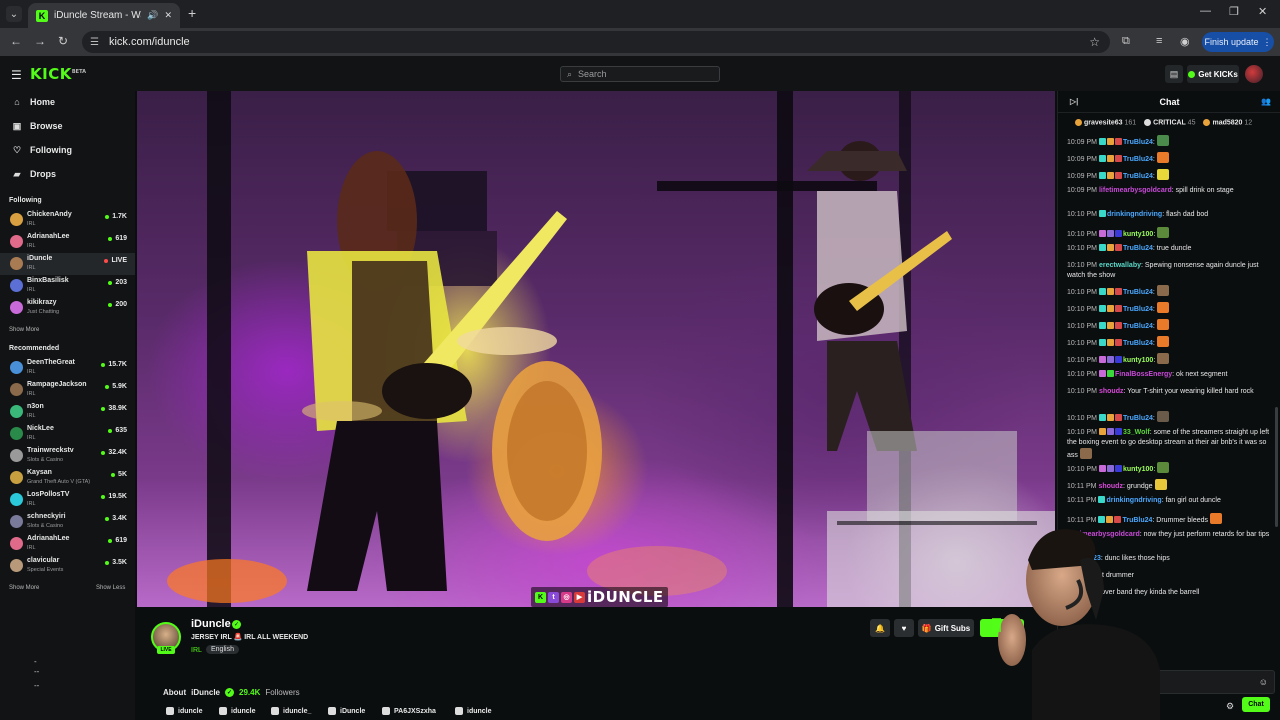  Describe the element at coordinates (16, 75) in the screenshot. I see `hamburger-menu-icon: ☰` at that location.